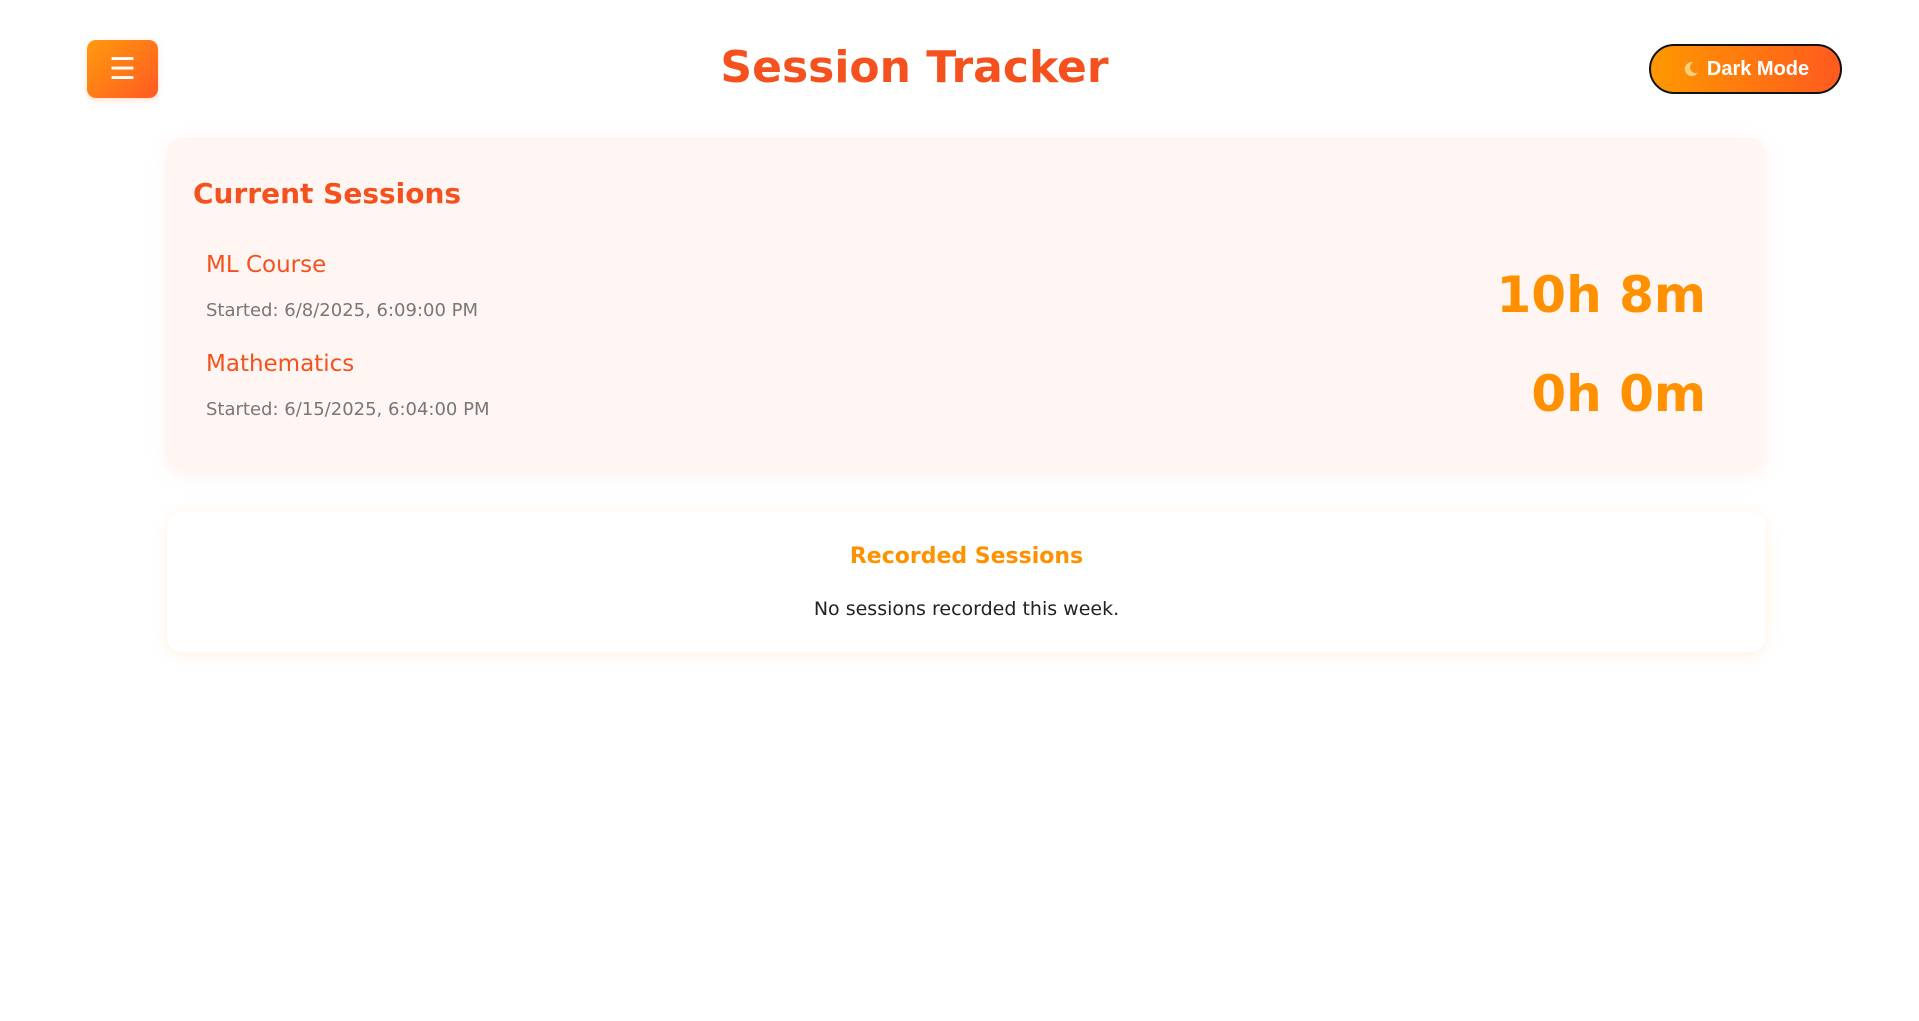  I want to click on header: ☰ Session Tracker Dark Mode, so click(959, 70).